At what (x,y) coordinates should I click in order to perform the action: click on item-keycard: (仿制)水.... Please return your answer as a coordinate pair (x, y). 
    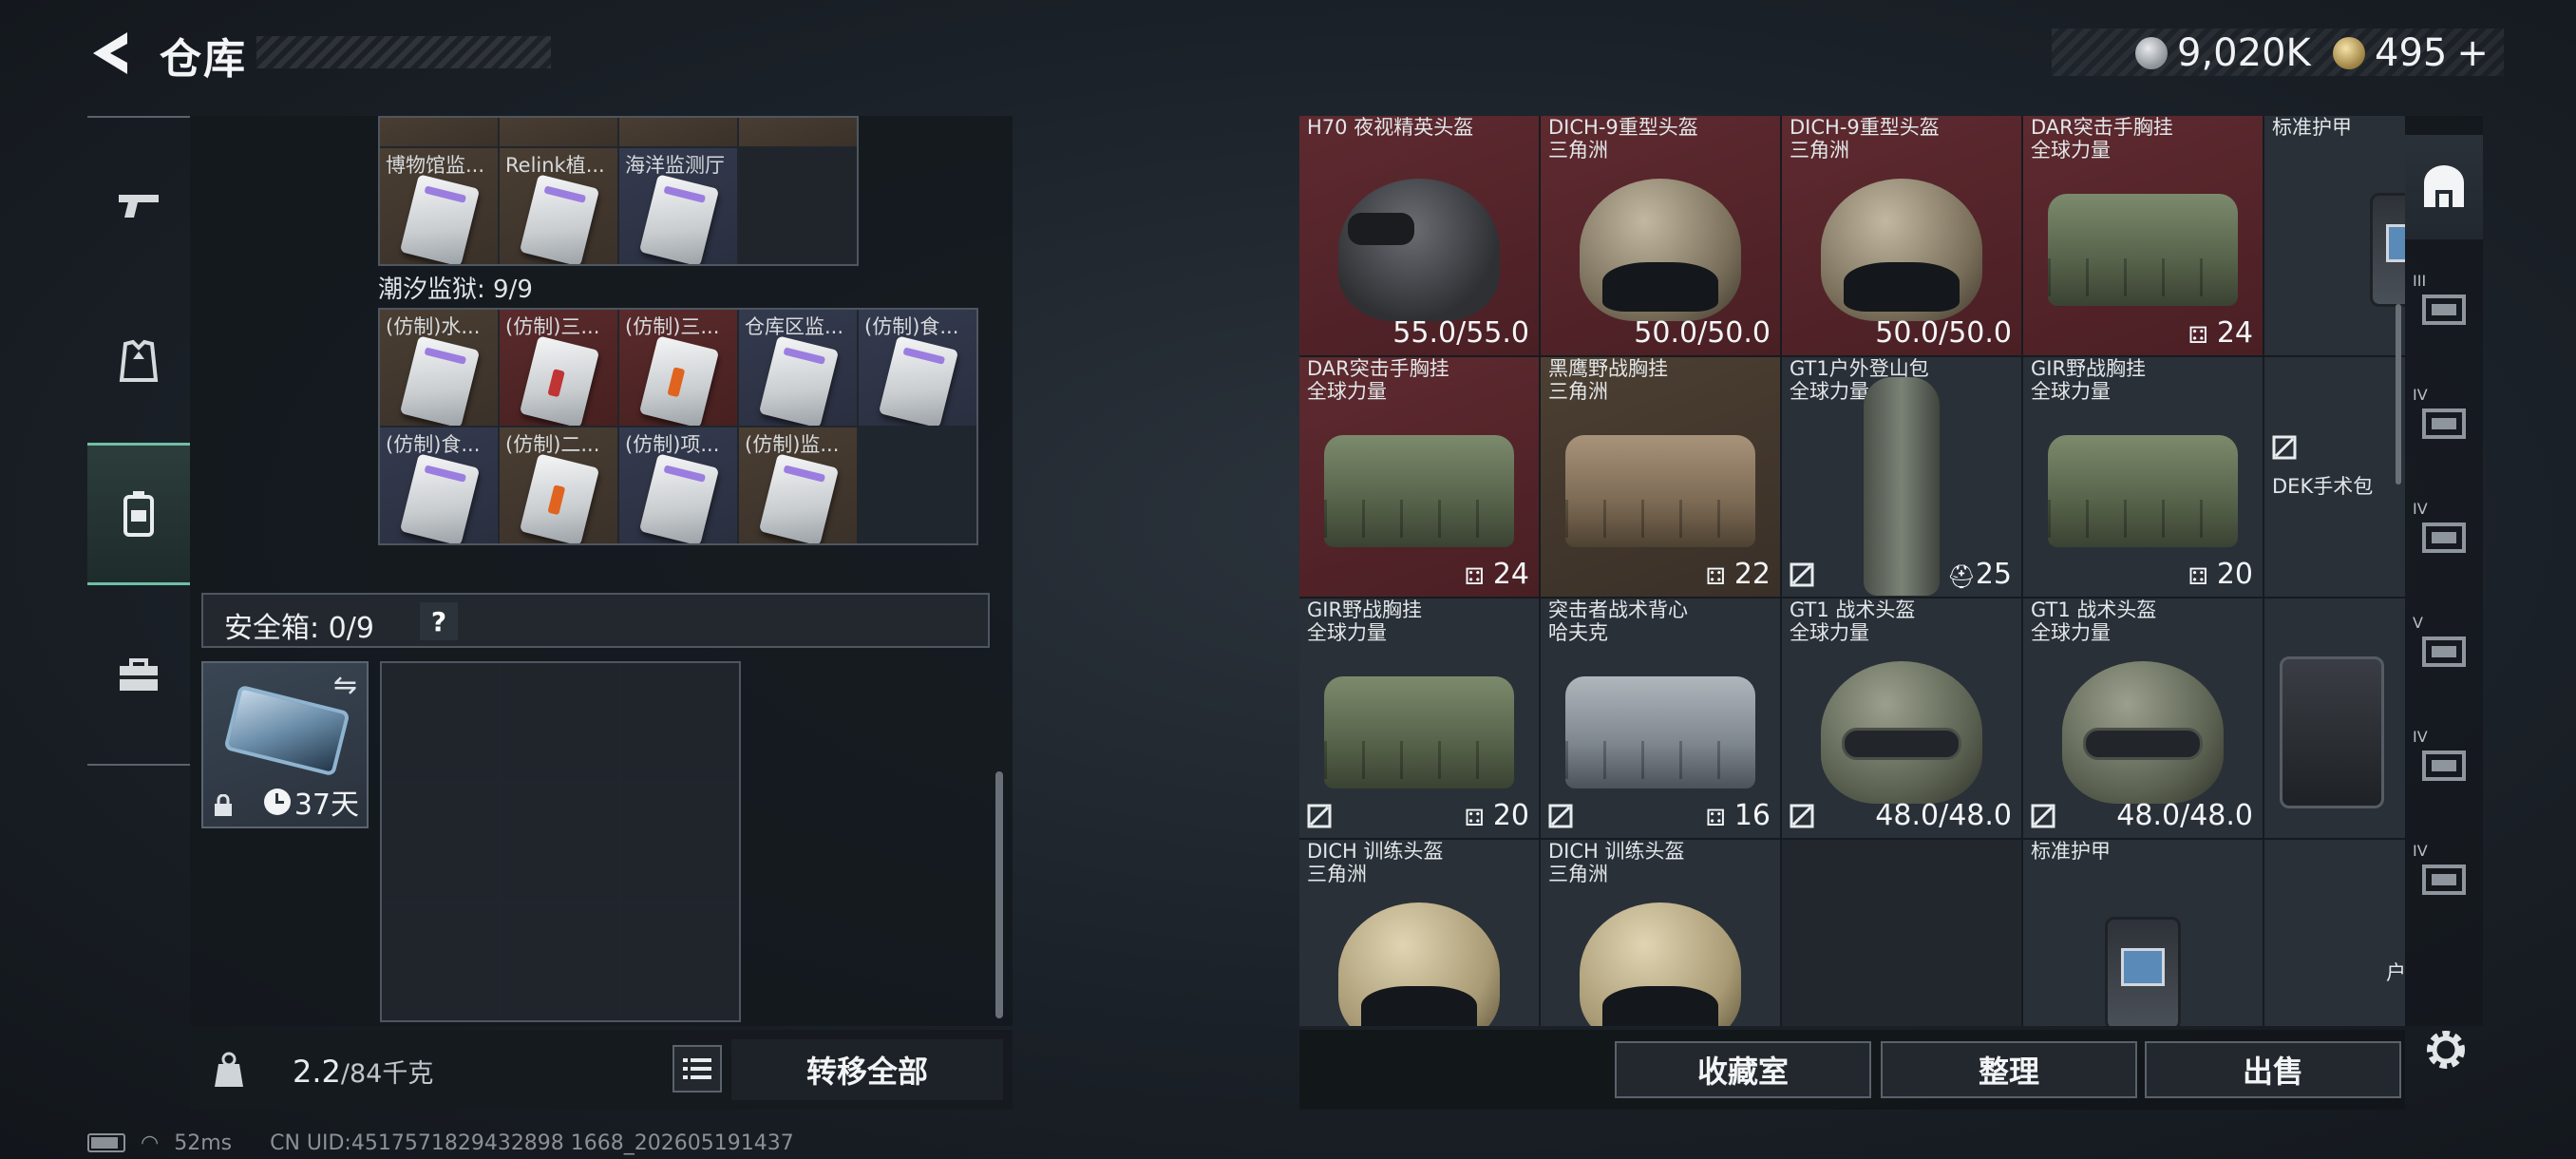
    Looking at the image, I should click on (439, 368).